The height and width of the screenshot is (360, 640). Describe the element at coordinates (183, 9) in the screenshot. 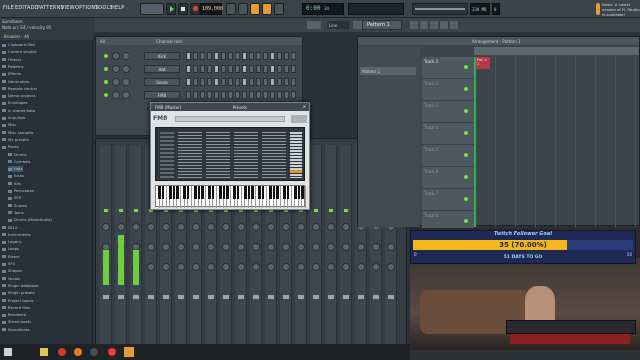

I see `stop-button` at that location.